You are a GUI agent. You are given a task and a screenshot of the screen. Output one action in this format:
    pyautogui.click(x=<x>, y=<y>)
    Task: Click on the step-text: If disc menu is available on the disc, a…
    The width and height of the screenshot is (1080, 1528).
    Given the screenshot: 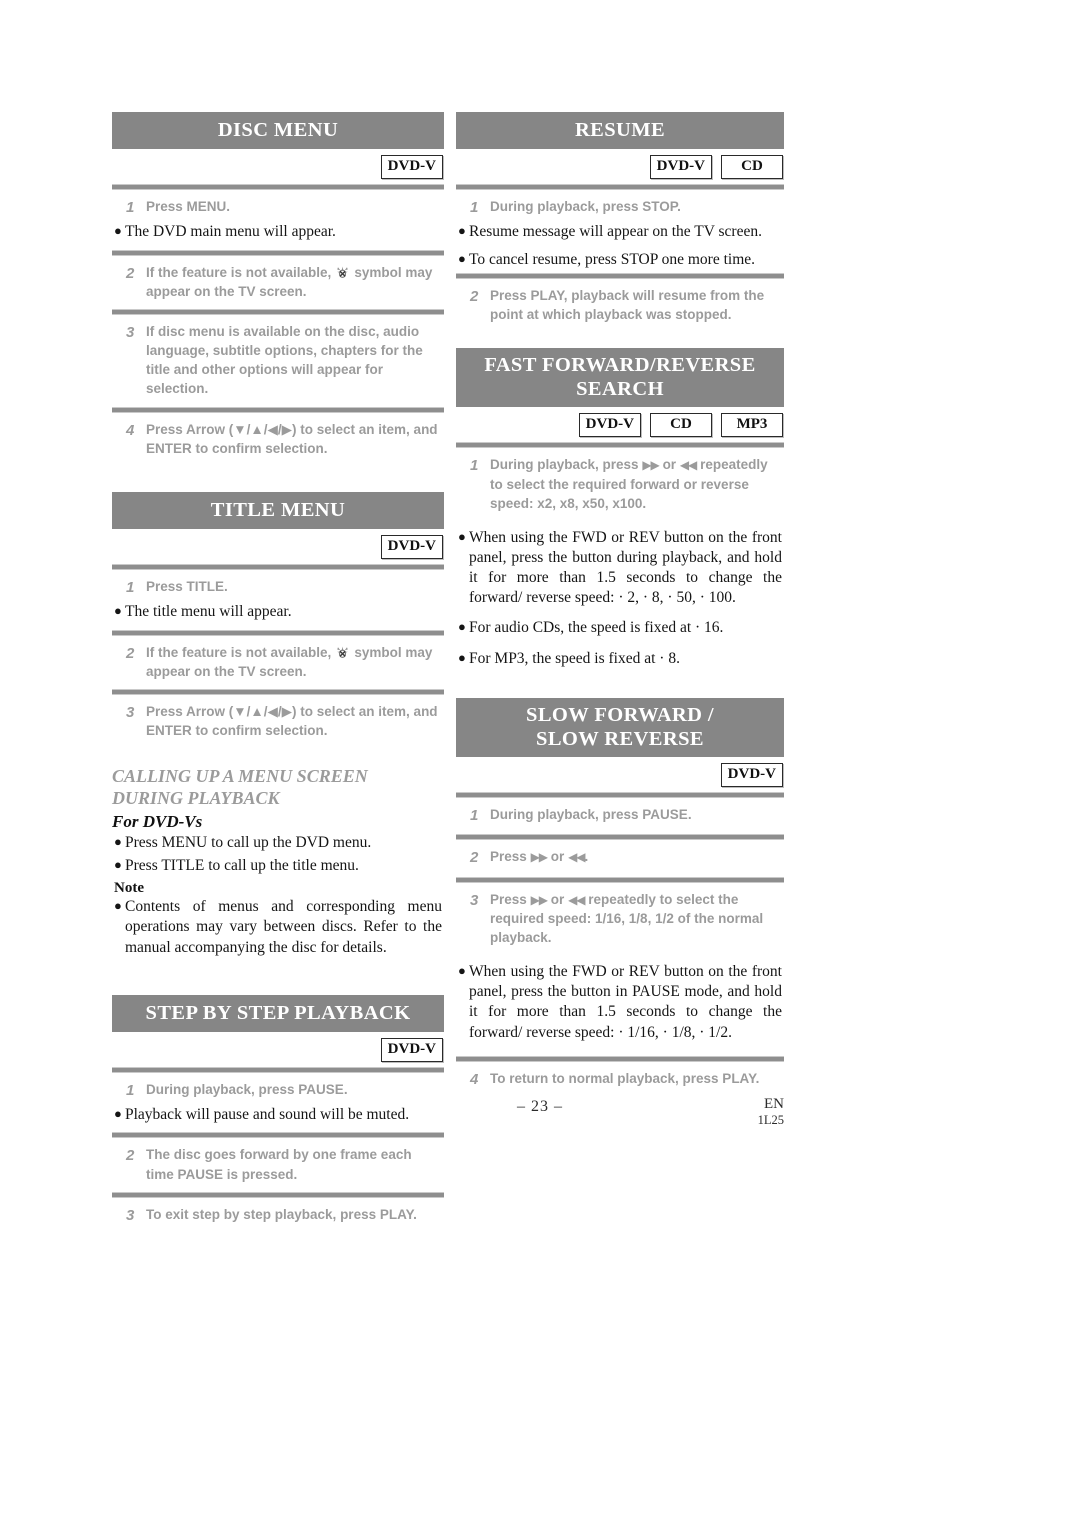 What is the action you would take?
    pyautogui.click(x=284, y=360)
    